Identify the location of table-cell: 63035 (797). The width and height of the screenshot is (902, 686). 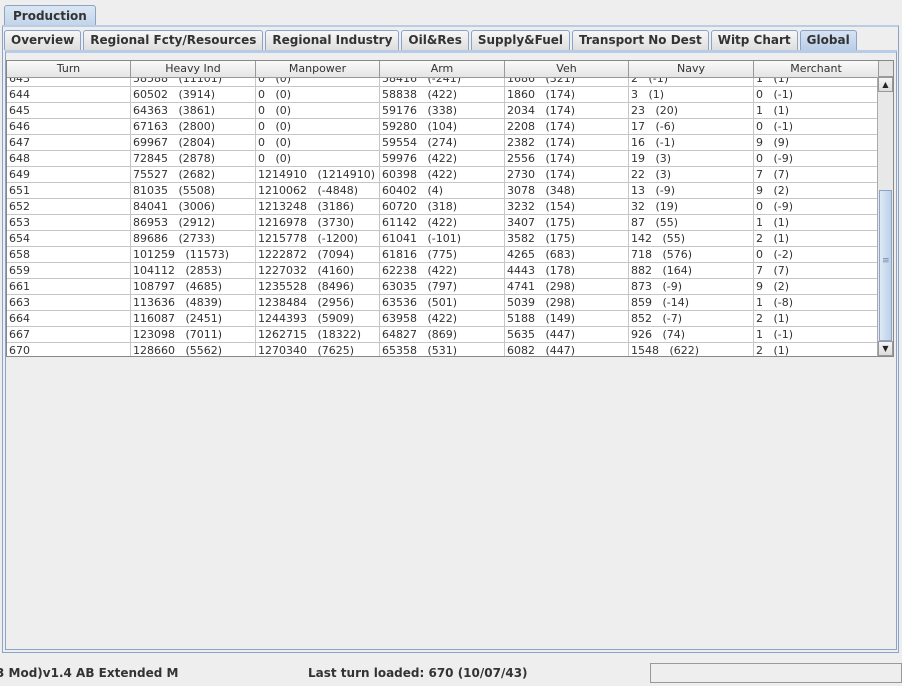
(442, 287).